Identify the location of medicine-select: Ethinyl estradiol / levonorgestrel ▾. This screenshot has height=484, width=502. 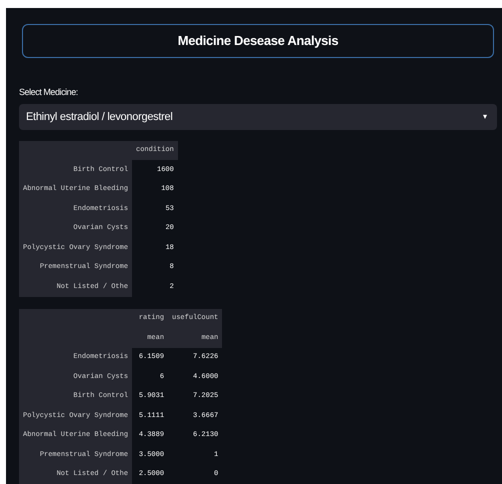
(258, 117).